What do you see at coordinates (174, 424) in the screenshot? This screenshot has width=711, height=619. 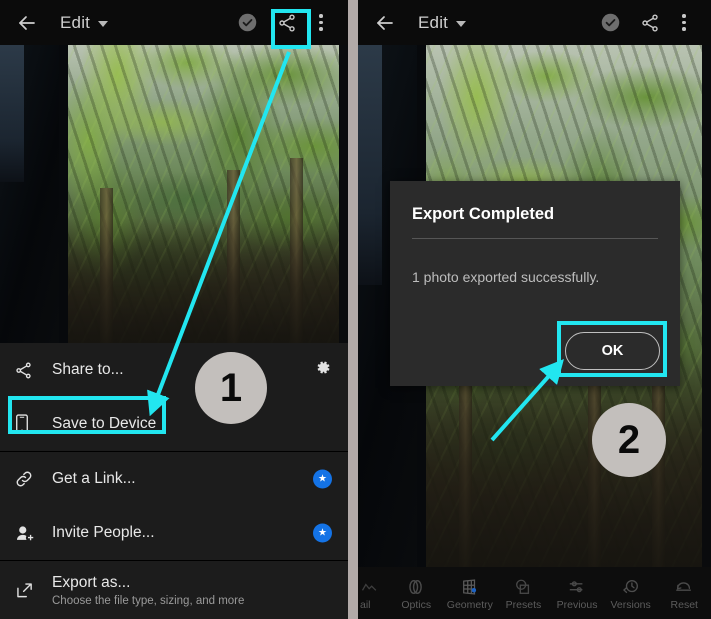 I see `share-menu-item-save-to-device: Save to Device` at bounding box center [174, 424].